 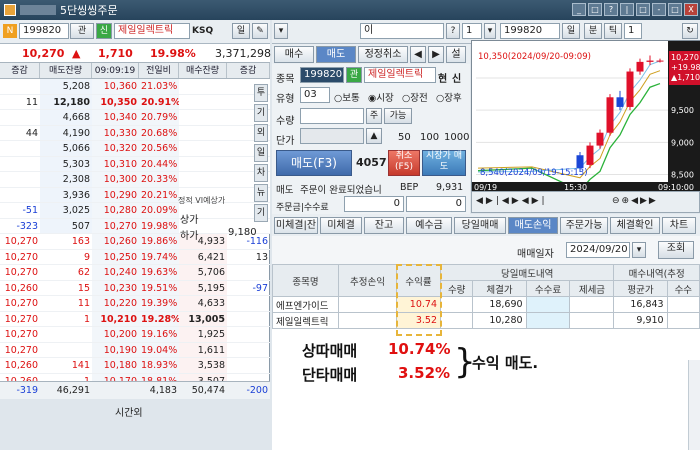 What do you see at coordinates (418, 54) in the screenshot?
I see `prev-icon: ◀` at bounding box center [418, 54].